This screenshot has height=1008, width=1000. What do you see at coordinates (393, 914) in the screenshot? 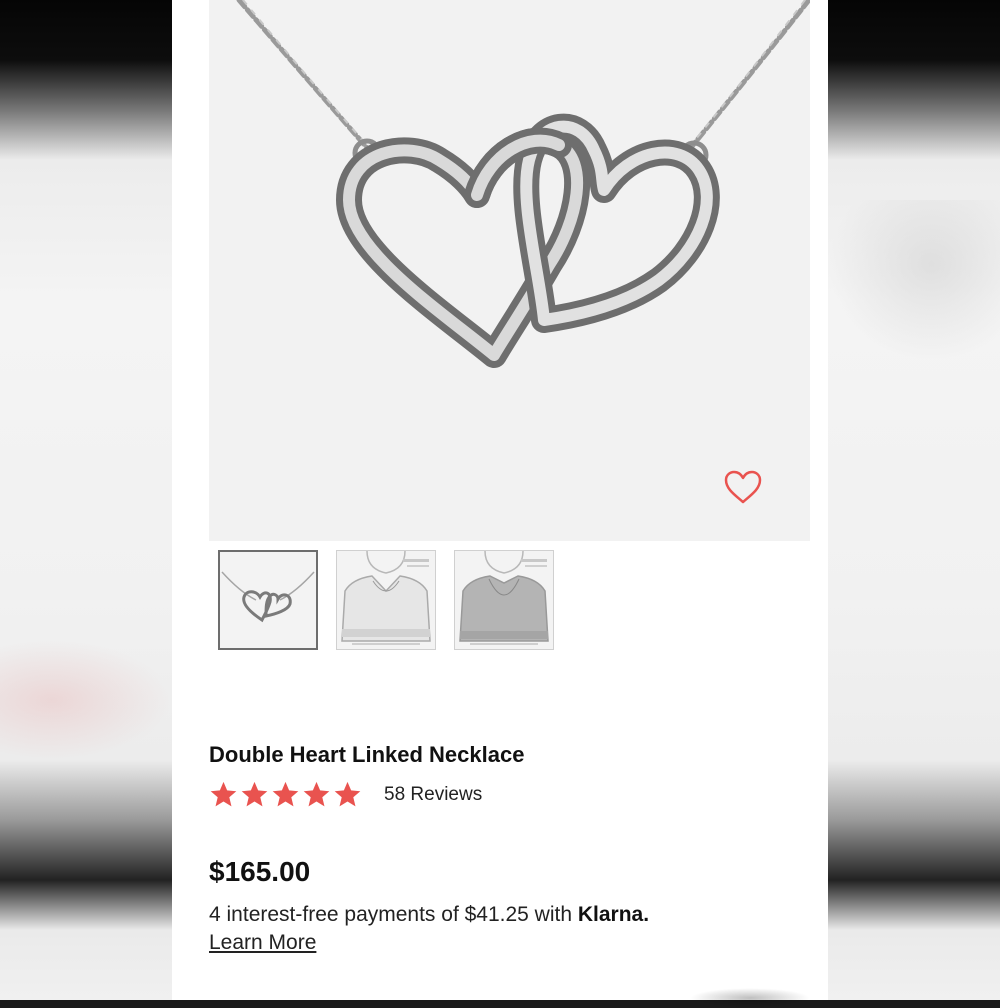
I see `installments-text: 4 interest-free payments of $41.25 with` at bounding box center [393, 914].